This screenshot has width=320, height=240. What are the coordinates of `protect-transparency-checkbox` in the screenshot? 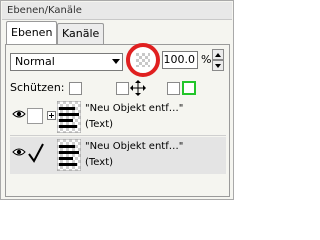 It's located at (75, 88).